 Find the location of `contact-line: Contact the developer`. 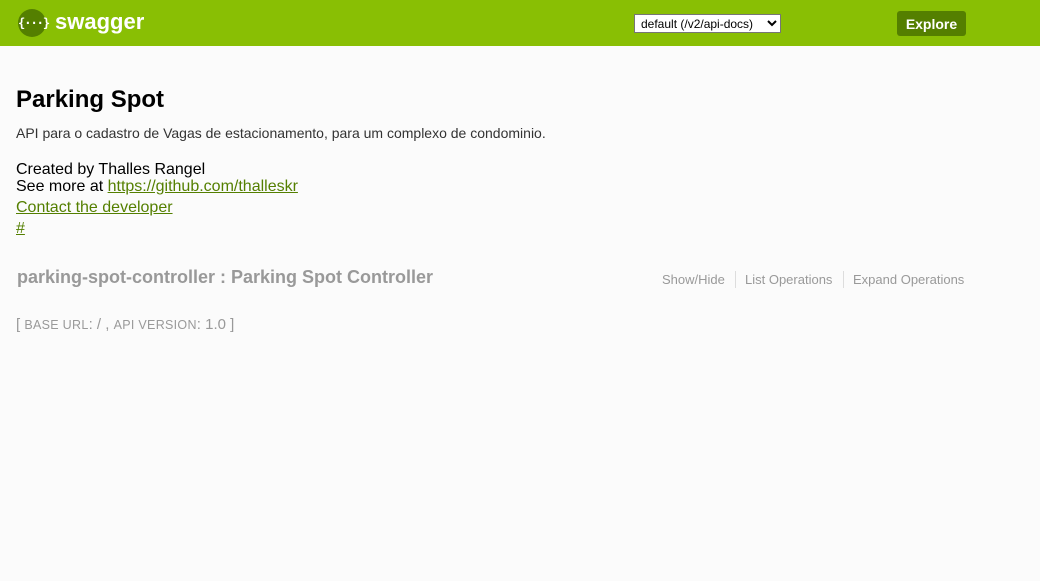

contact-line: Contact the developer is located at coordinates (94, 208).